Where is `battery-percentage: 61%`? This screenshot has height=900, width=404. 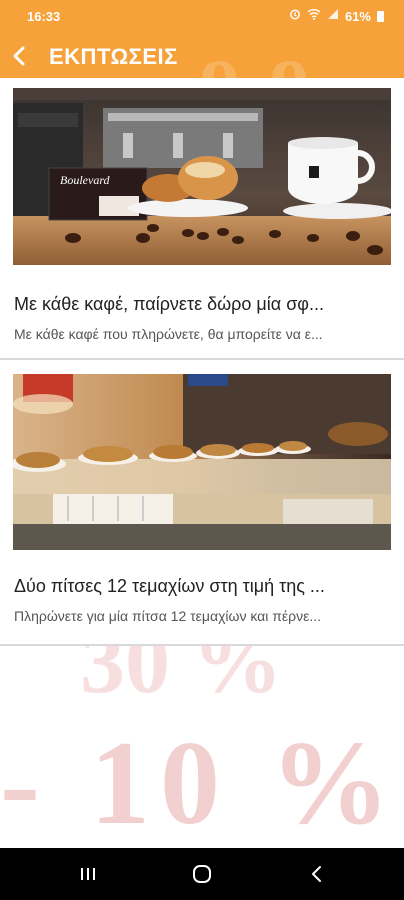
battery-percentage: 61% is located at coordinates (357, 16).